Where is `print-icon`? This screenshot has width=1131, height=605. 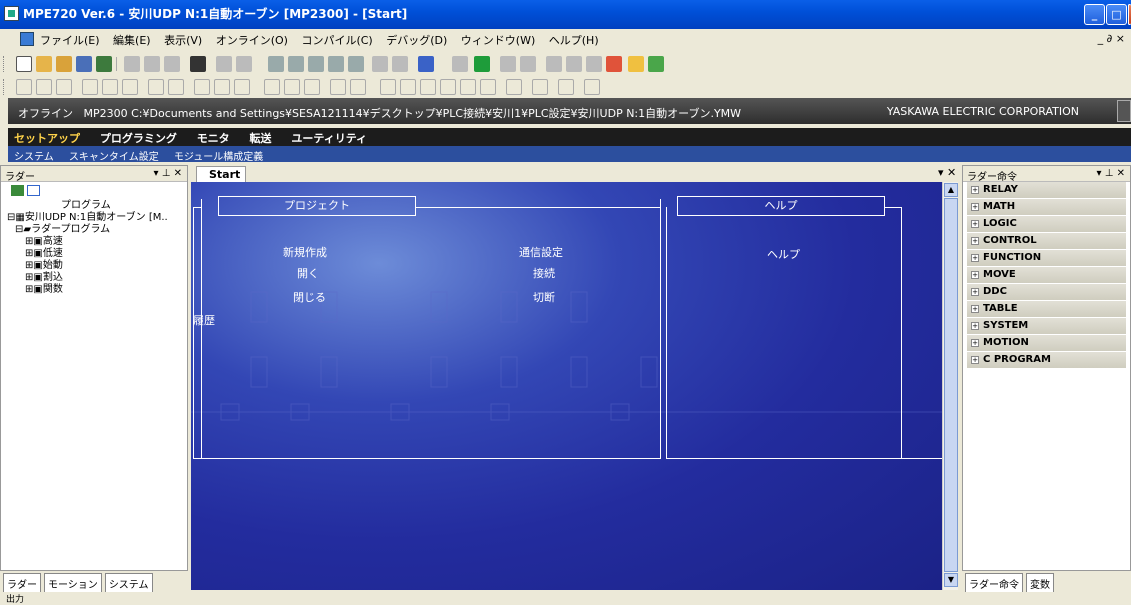 print-icon is located at coordinates (380, 64).